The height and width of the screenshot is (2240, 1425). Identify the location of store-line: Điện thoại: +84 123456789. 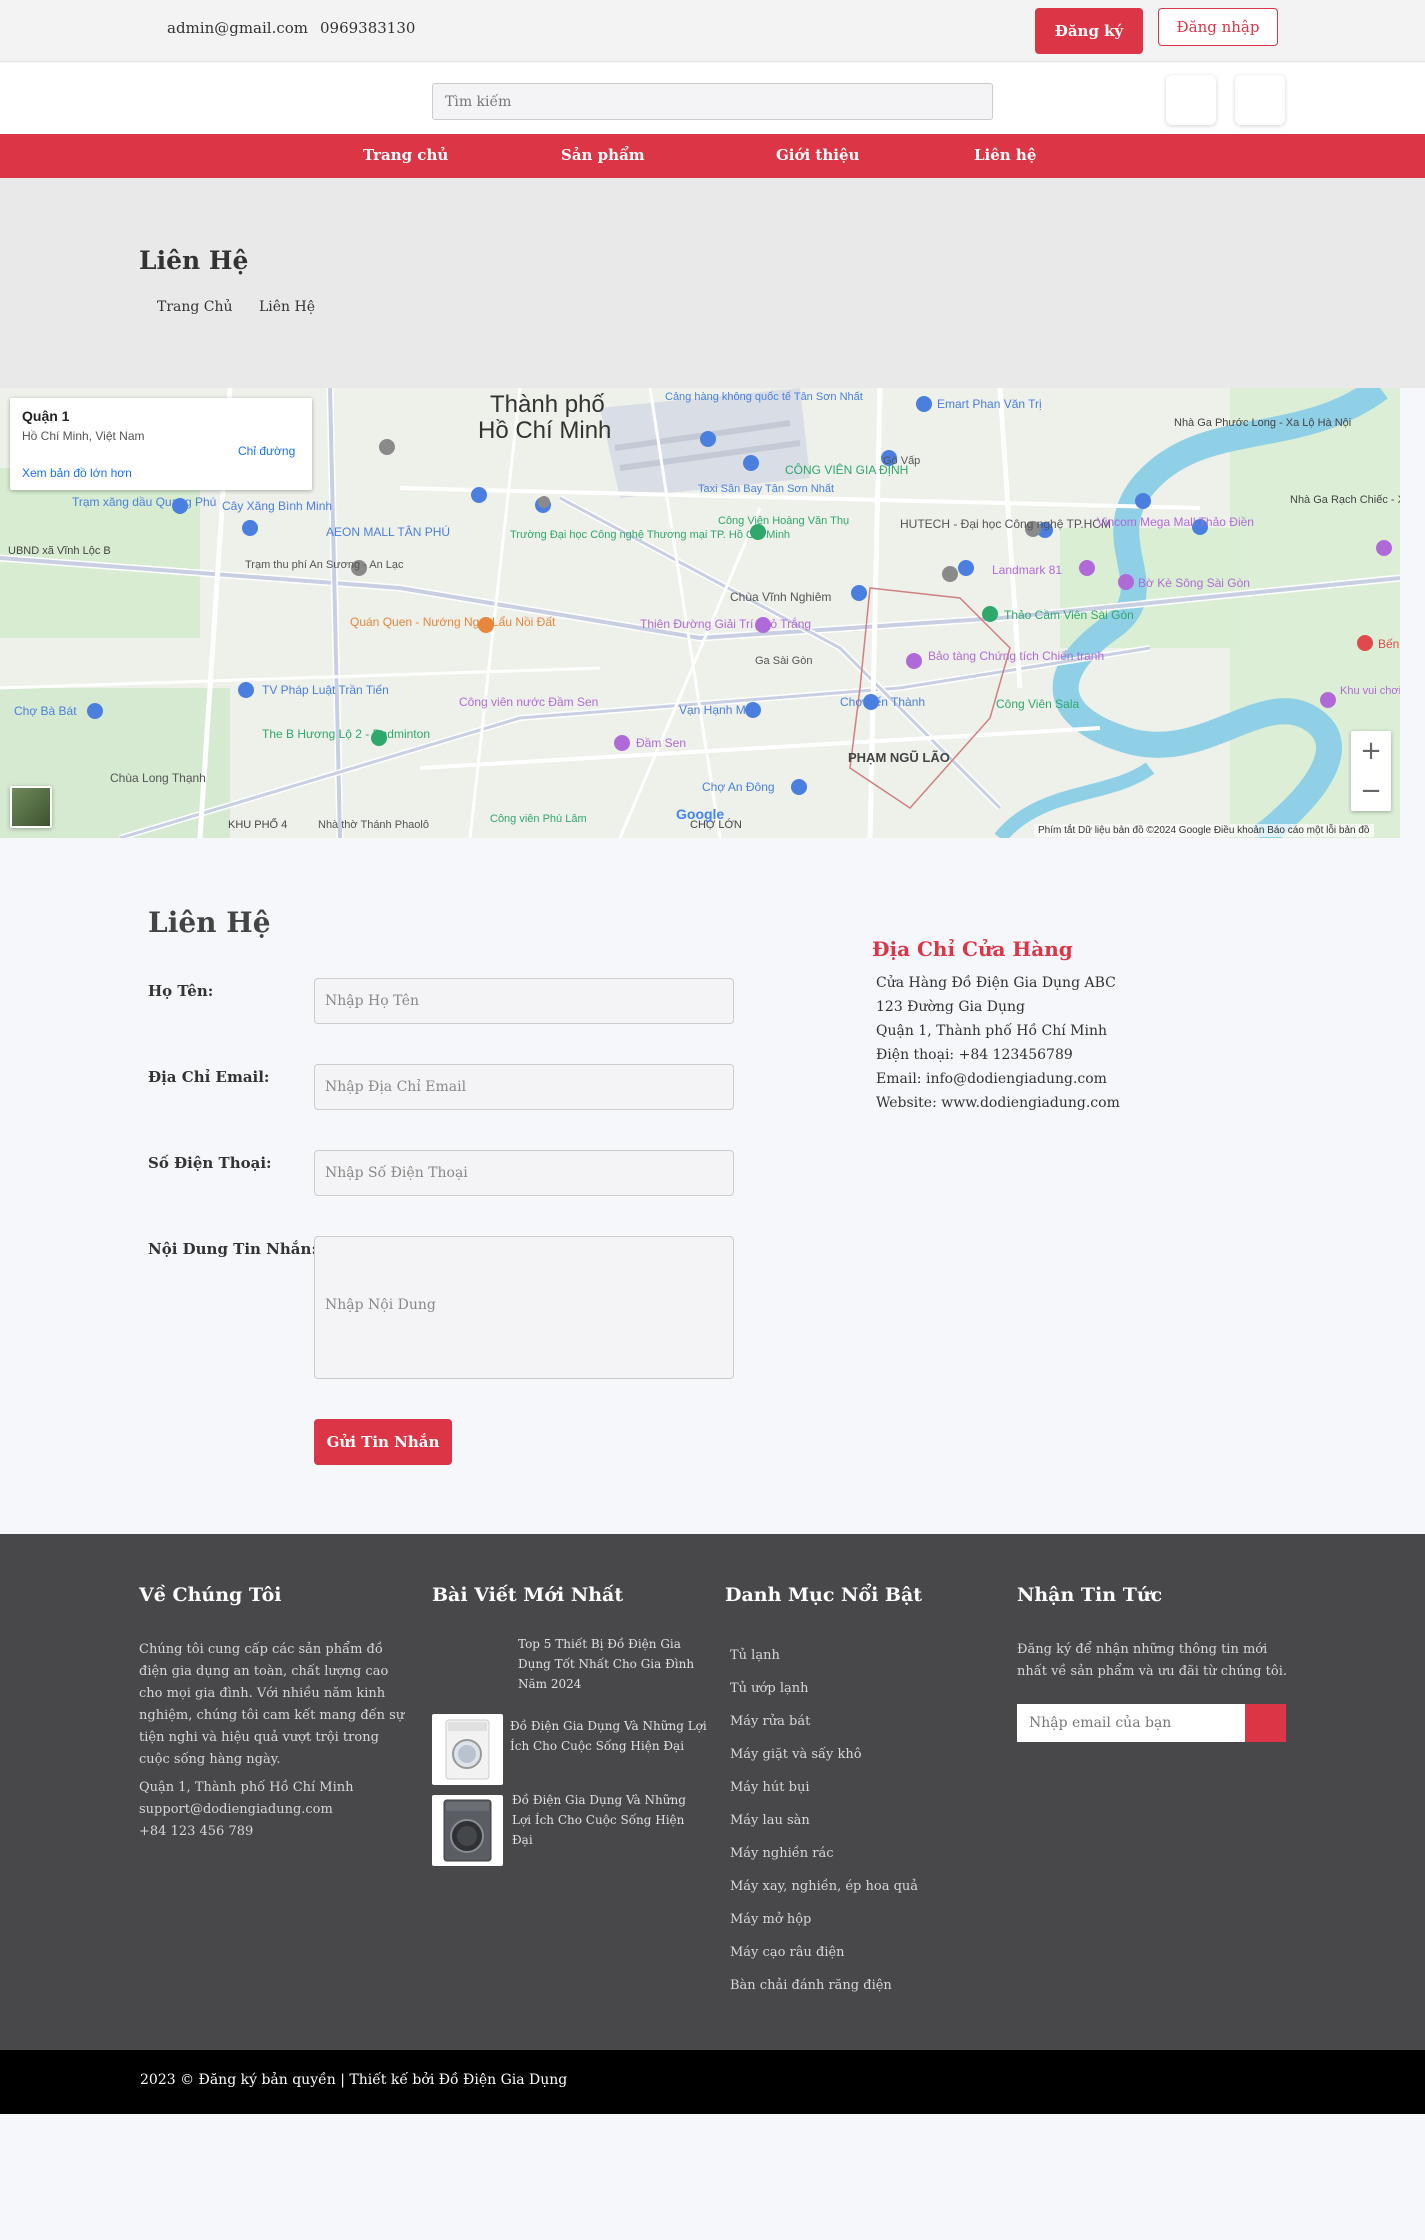
(974, 1055).